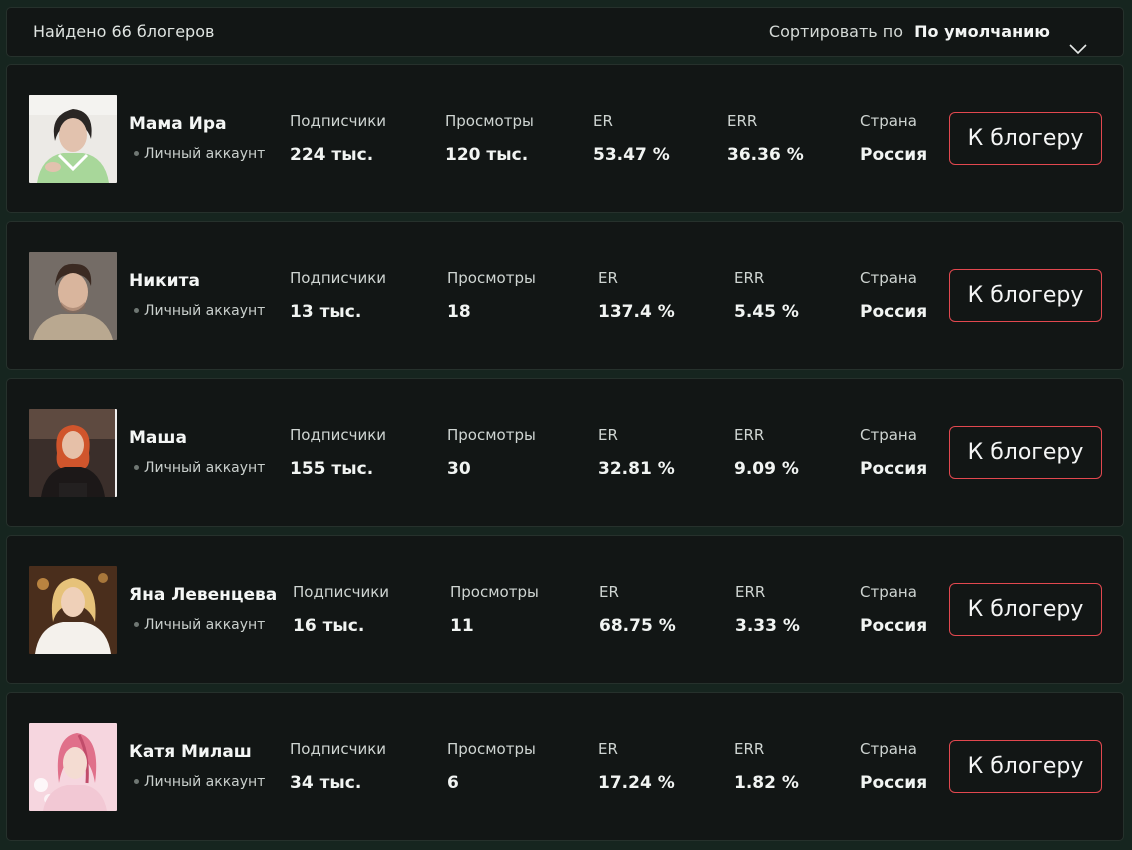 The image size is (1132, 850). I want to click on subscribers-stat: Подписчики 16 тыс., so click(341, 609).